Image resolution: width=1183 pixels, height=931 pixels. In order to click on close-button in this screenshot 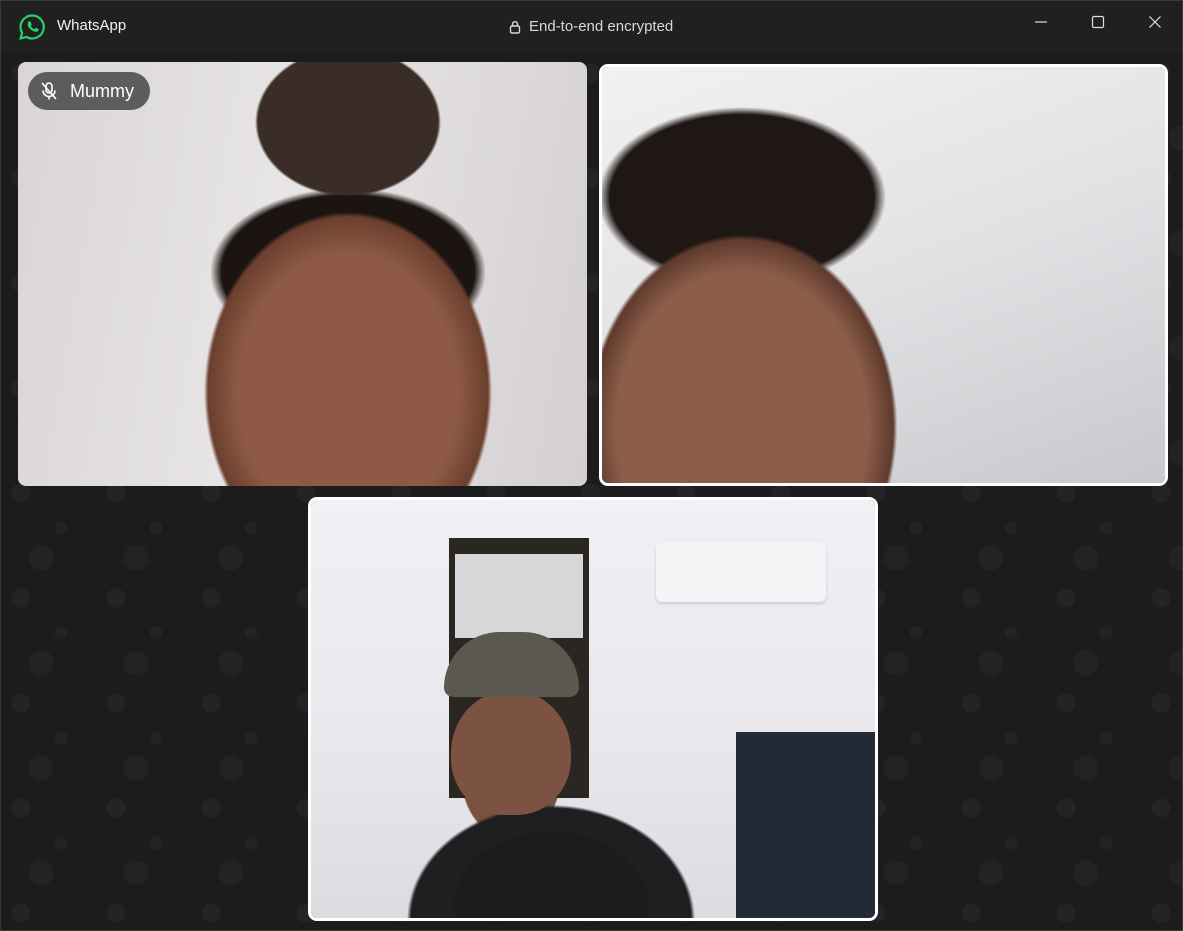, I will do `click(1155, 22)`.